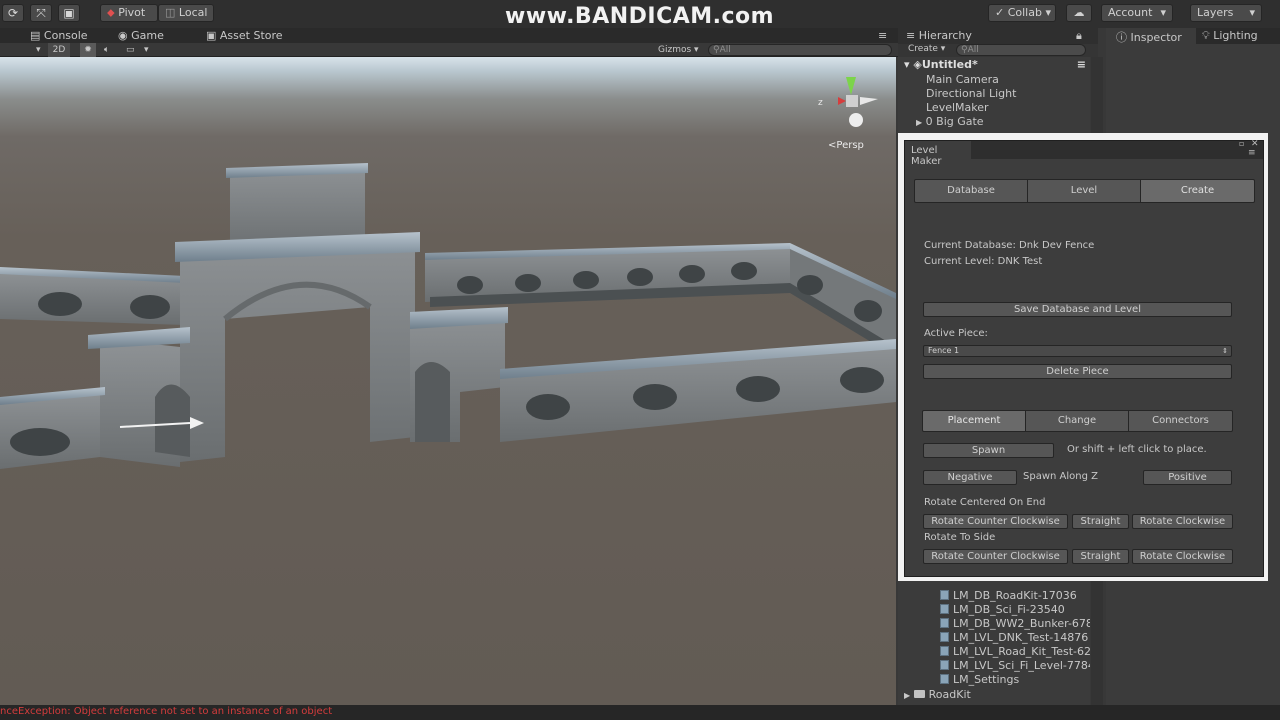  What do you see at coordinates (52, 428) in the screenshot?
I see `fence-front-left` at bounding box center [52, 428].